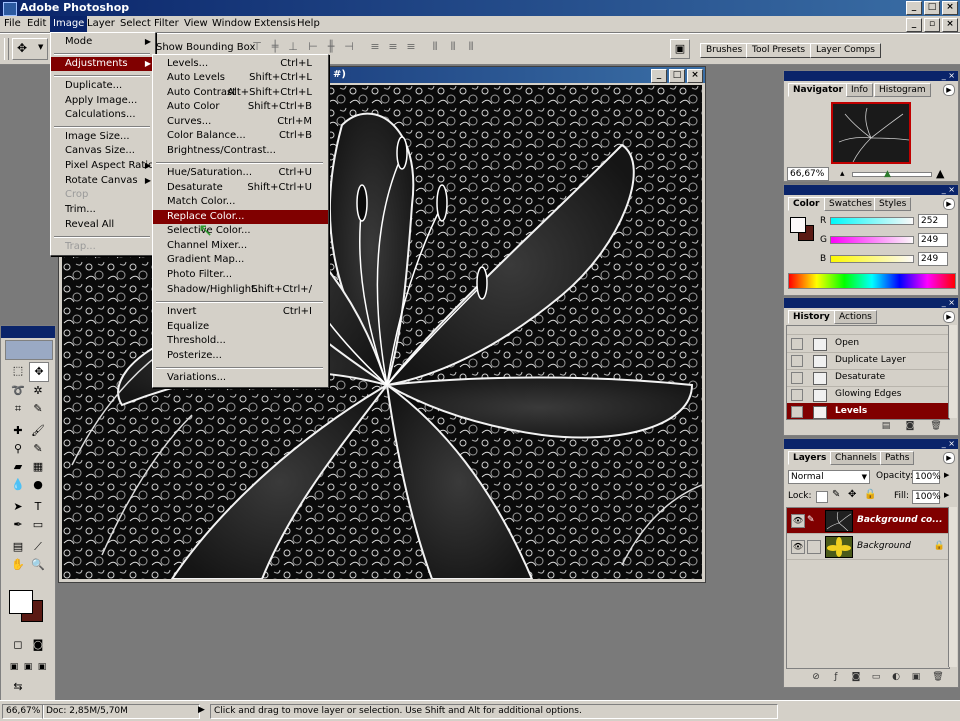 The image size is (960, 721). Describe the element at coordinates (240, 312) in the screenshot. I see `adj-invert: Invert Ctrl+I` at that location.